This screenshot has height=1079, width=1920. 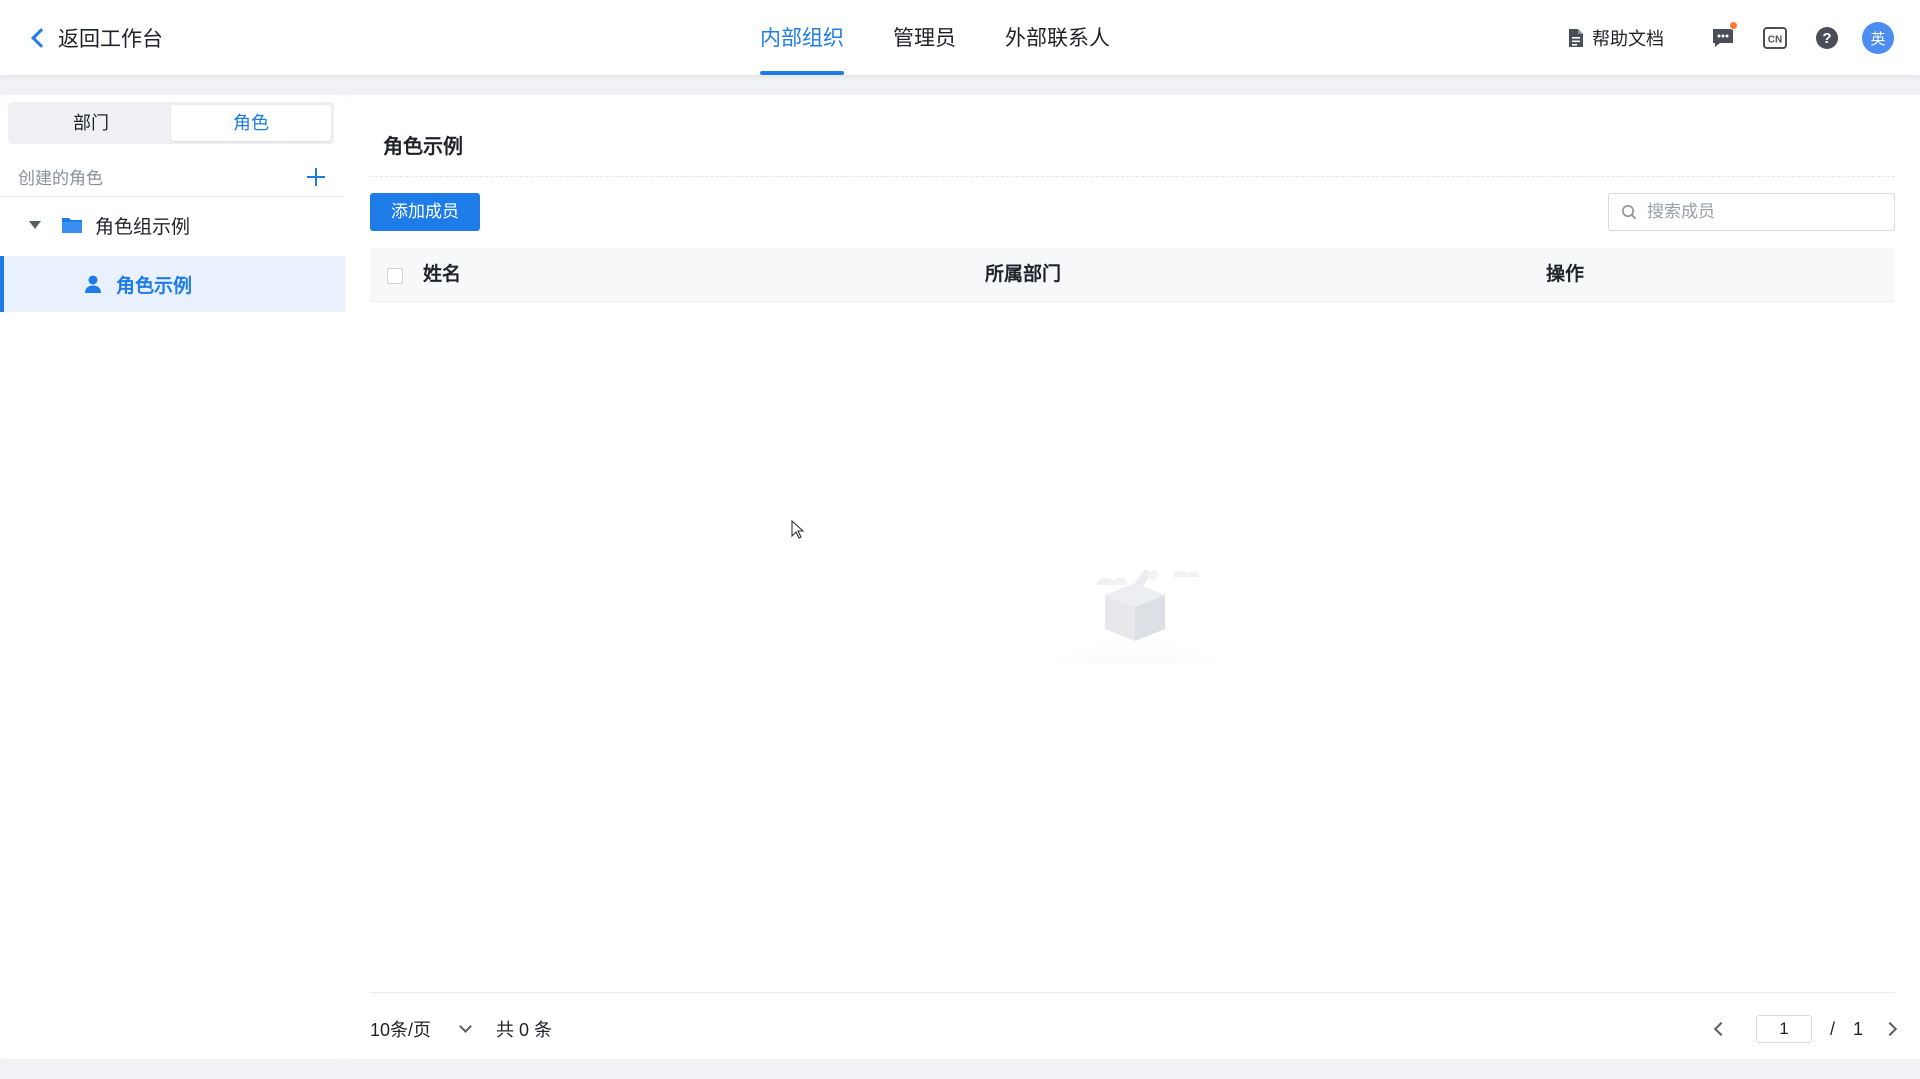 I want to click on created-roles-label: 创建的角色, so click(x=60, y=178).